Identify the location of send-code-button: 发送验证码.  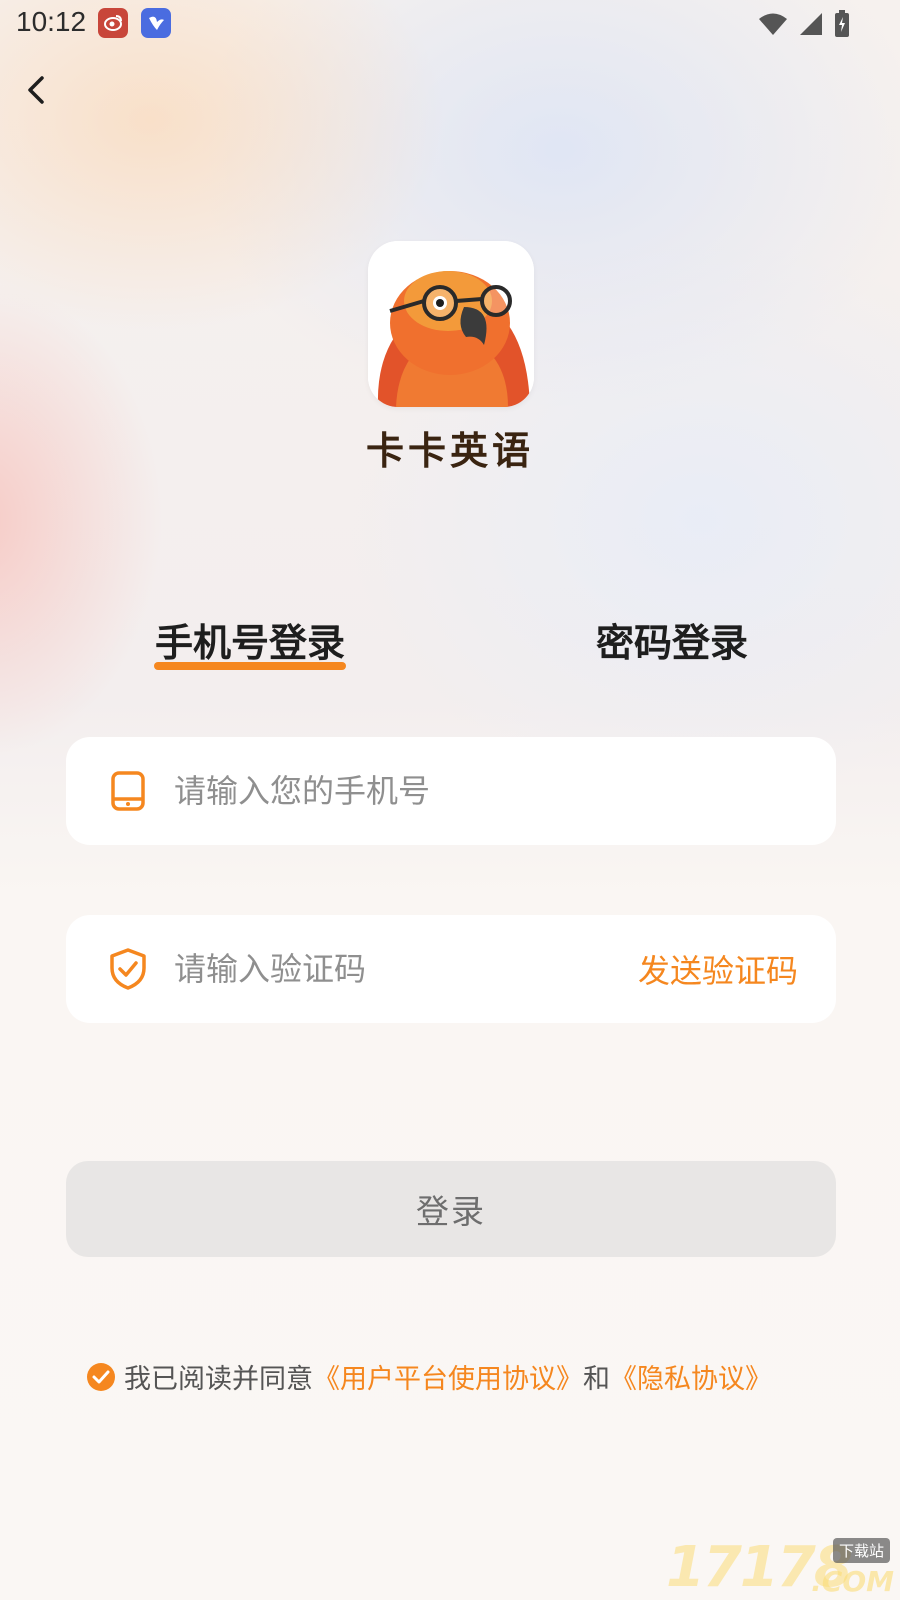
(718, 969).